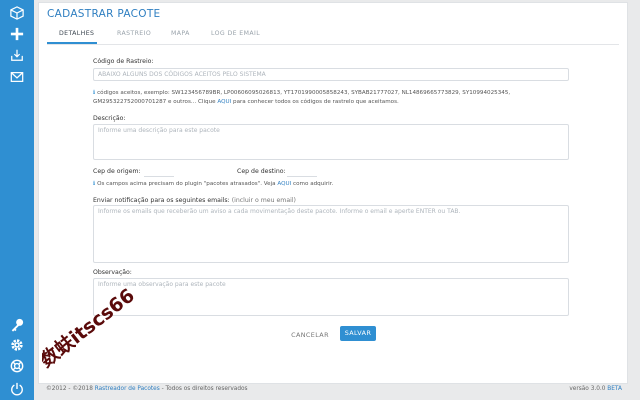  What do you see at coordinates (17, 389) in the screenshot?
I see `power-icon` at bounding box center [17, 389].